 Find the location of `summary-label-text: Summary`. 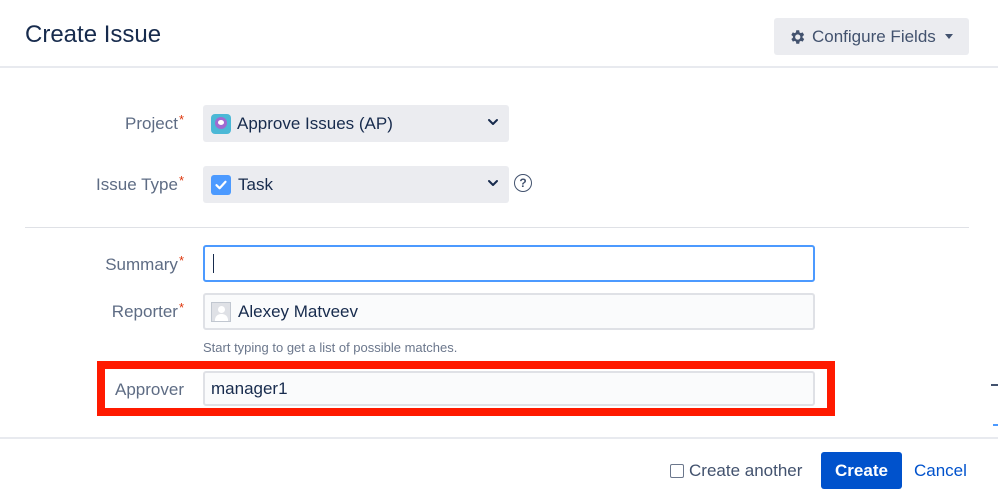

summary-label-text: Summary is located at coordinates (141, 264).